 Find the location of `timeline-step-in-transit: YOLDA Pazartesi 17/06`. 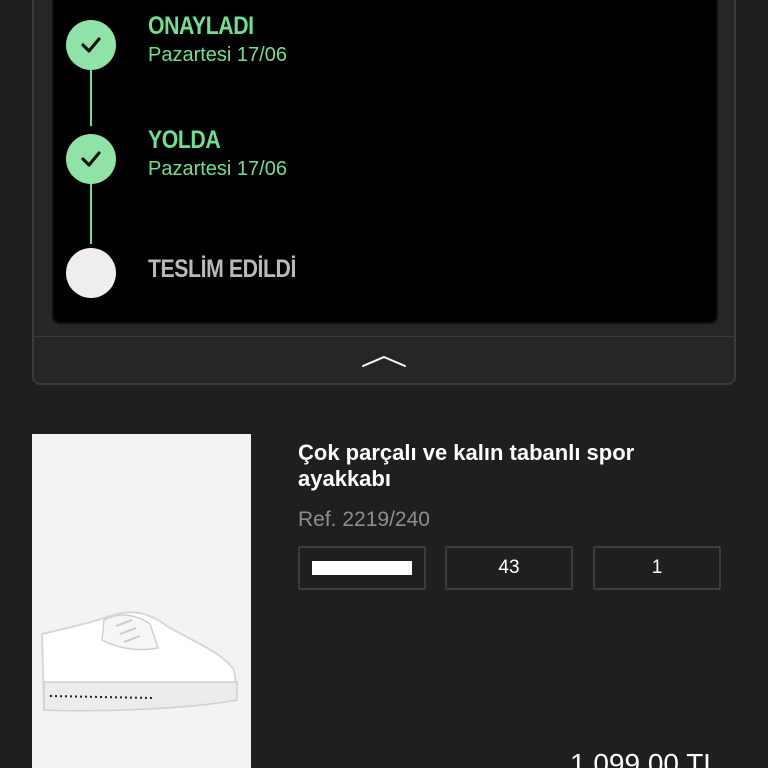

timeline-step-in-transit: YOLDA Pazartesi 17/06 is located at coordinates (352, 160).